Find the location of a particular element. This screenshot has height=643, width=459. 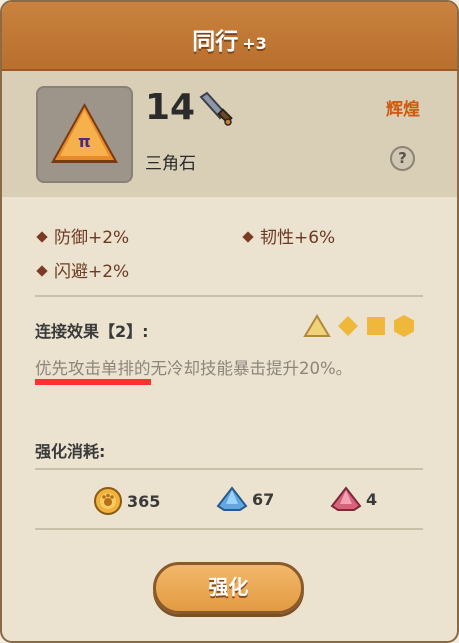

panel-title: 同行 is located at coordinates (215, 42).